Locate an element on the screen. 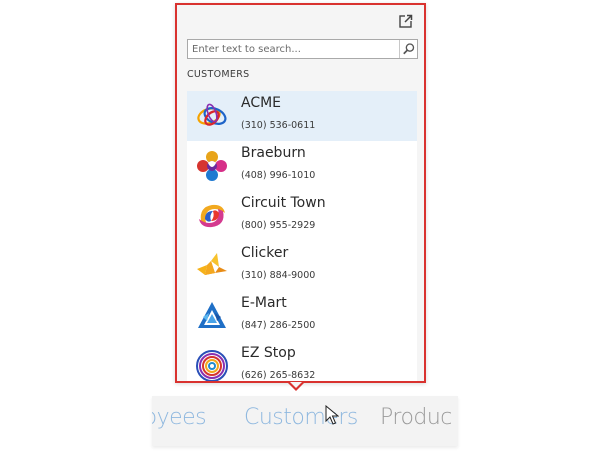 This screenshot has height=454, width=610. clicker-logo-icon is located at coordinates (212, 264).